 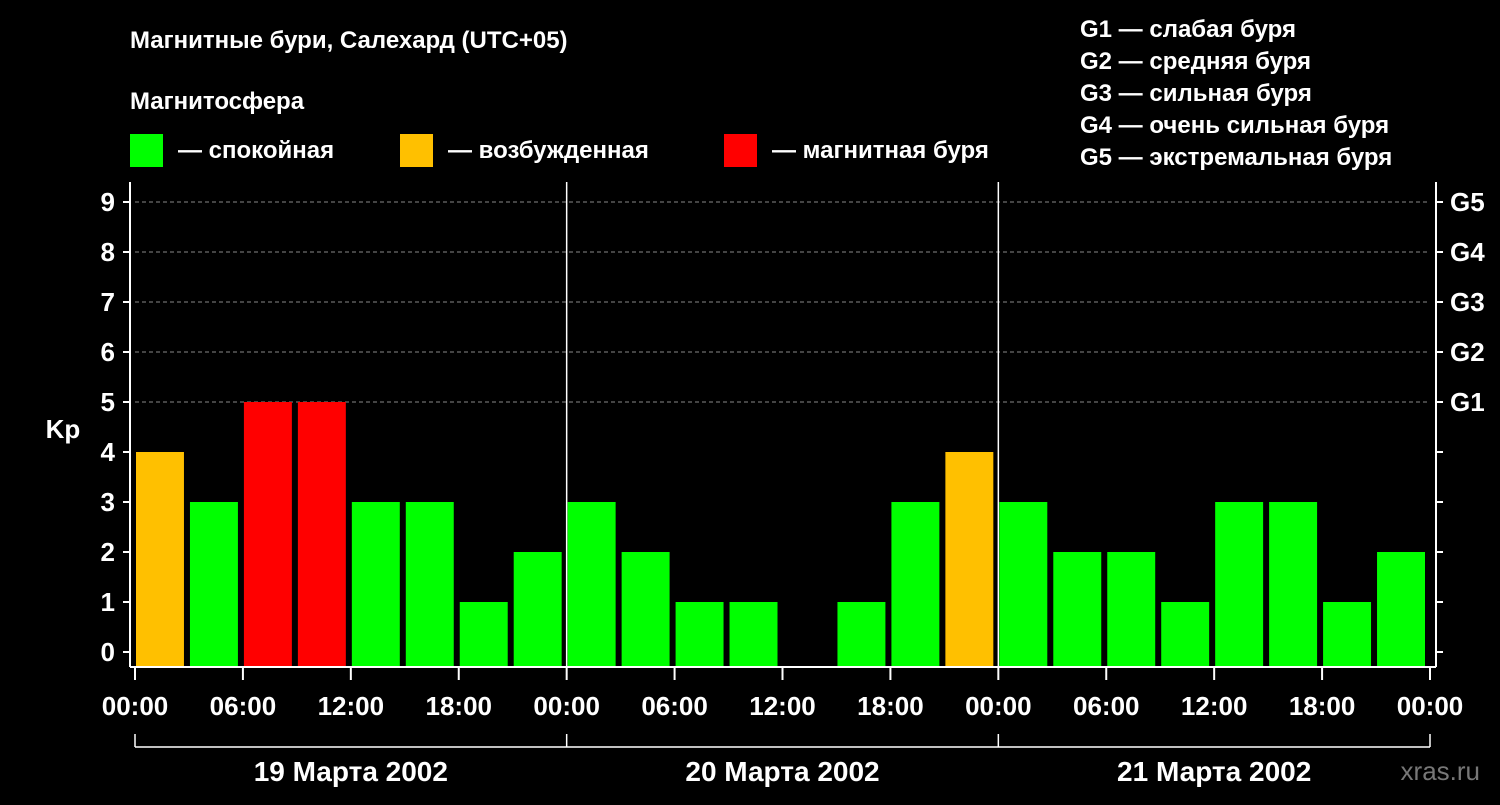 What do you see at coordinates (108, 252) in the screenshot?
I see `y-tick-label: 8` at bounding box center [108, 252].